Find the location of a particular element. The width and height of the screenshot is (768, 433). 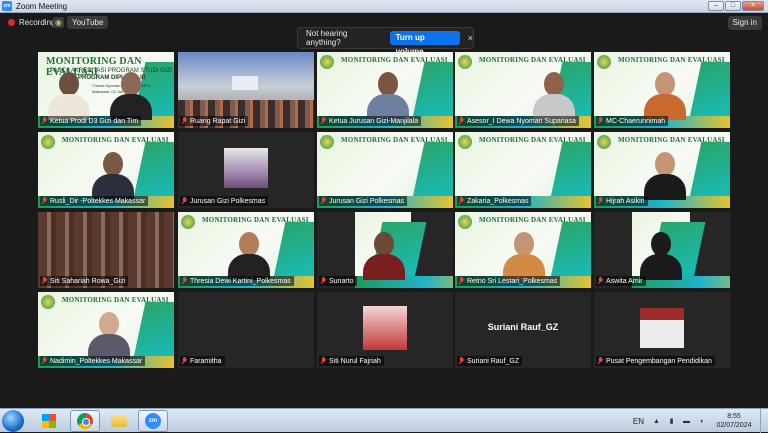

taskbar-app-microsoft is located at coordinates (49, 421).